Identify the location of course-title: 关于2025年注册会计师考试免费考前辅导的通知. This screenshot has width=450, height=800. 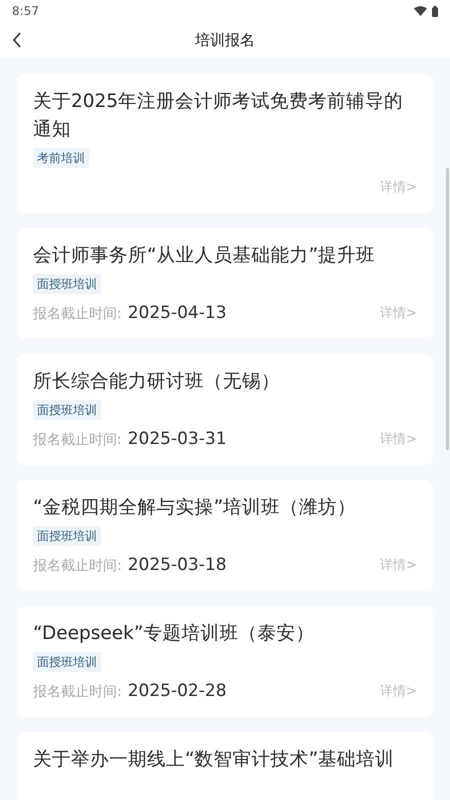
(218, 116).